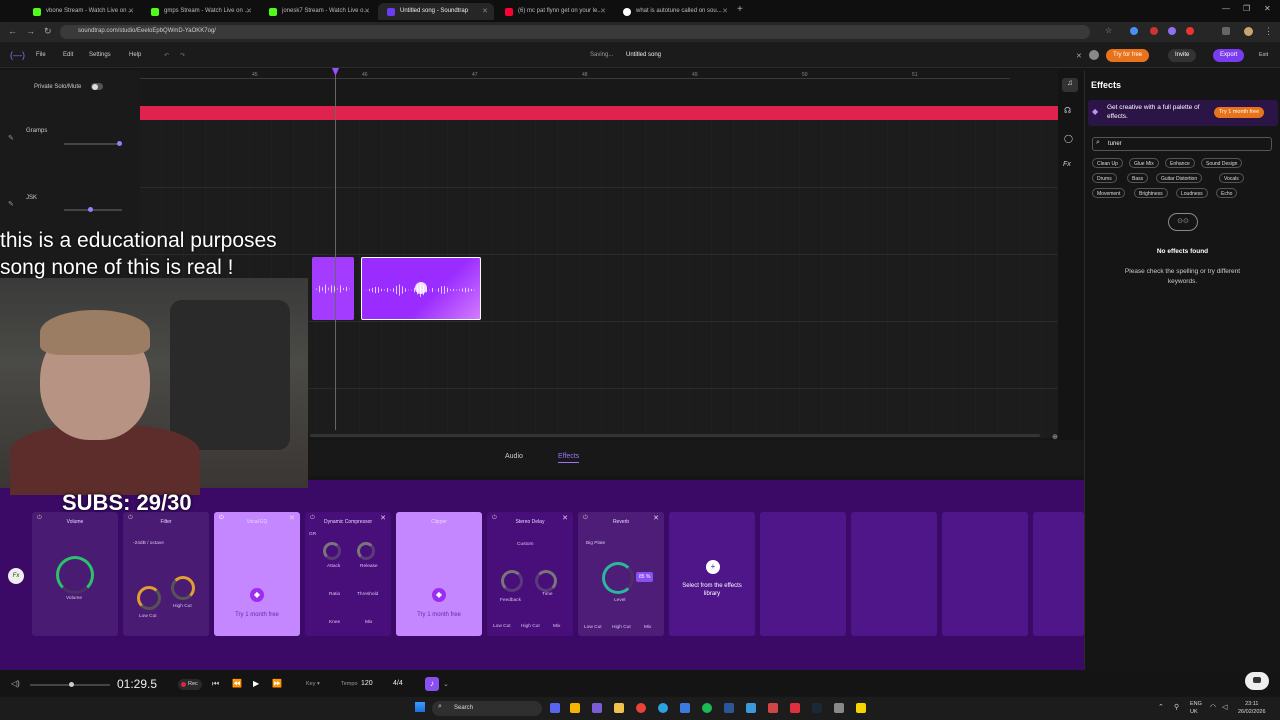 The image size is (1280, 720). What do you see at coordinates (446, 684) in the screenshot?
I see `chevron-down-icon: ⌄` at bounding box center [446, 684].